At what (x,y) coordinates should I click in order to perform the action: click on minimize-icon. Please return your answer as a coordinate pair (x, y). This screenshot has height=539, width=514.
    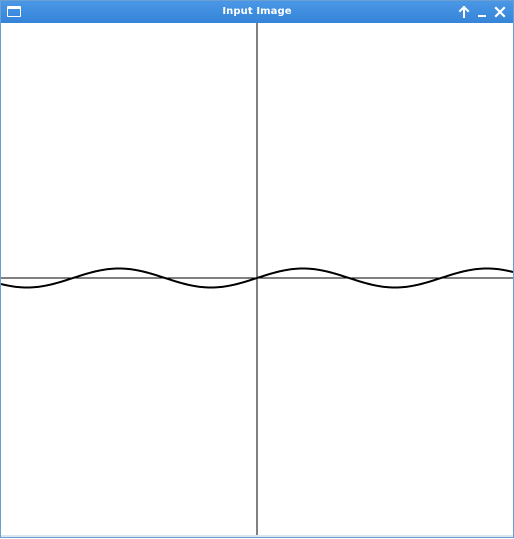
    Looking at the image, I should click on (482, 16).